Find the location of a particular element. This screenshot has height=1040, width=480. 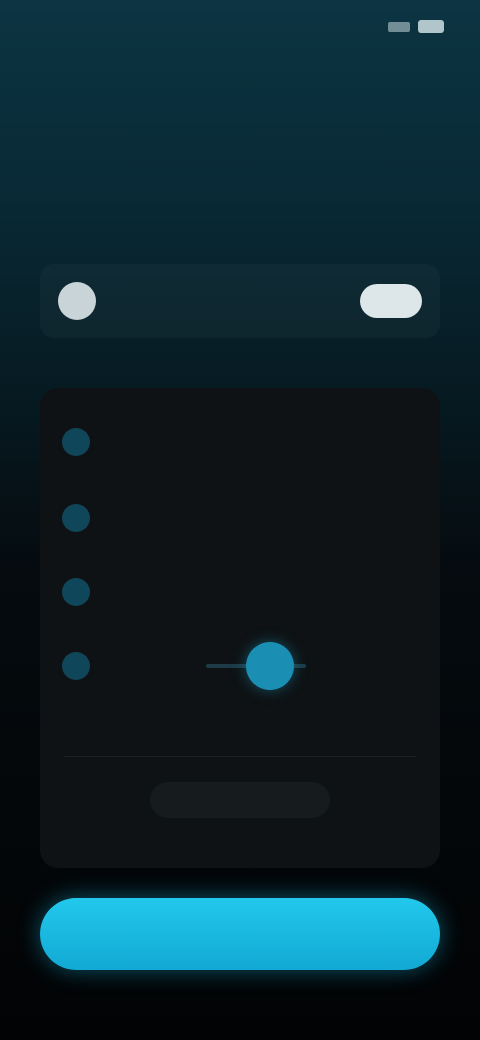

divider is located at coordinates (240, 756).